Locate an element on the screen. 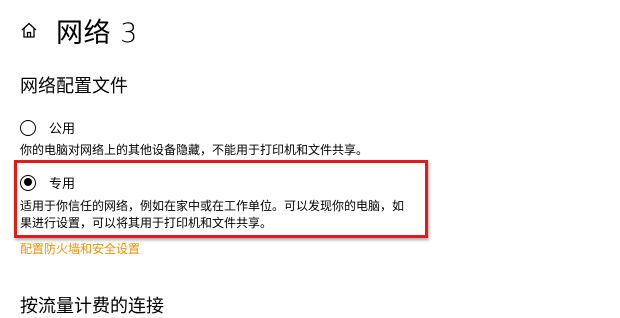 The width and height of the screenshot is (620, 318). private-label: 专用 is located at coordinates (62, 184).